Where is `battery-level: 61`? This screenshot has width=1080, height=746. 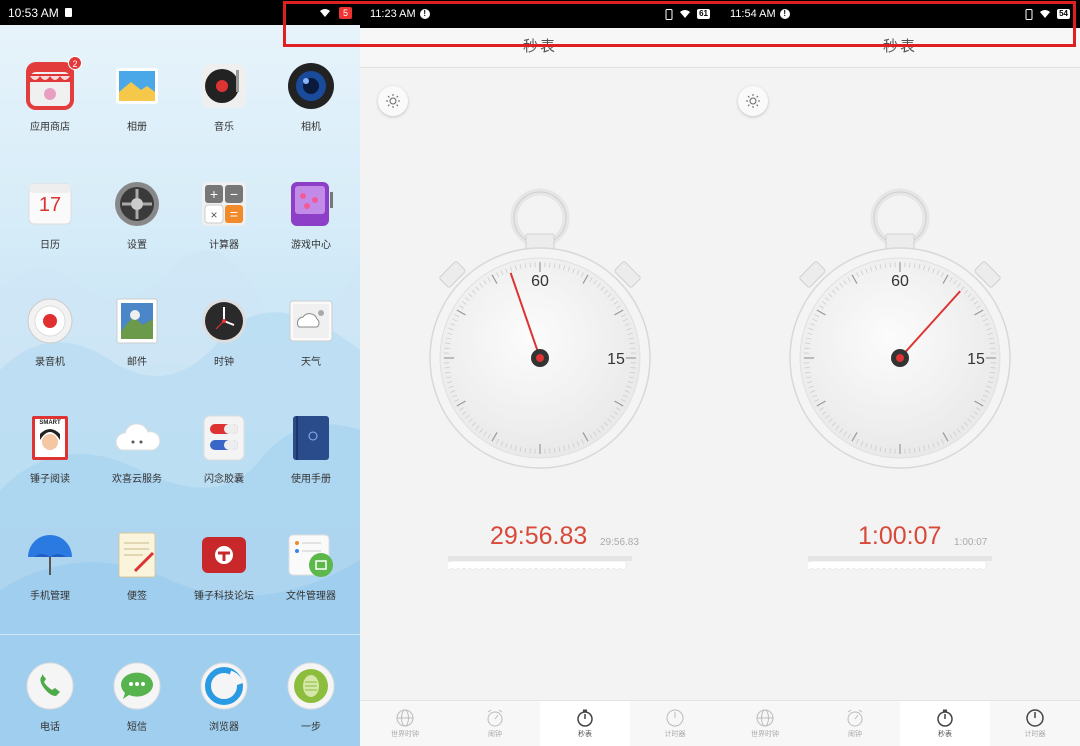 battery-level: 61 is located at coordinates (703, 14).